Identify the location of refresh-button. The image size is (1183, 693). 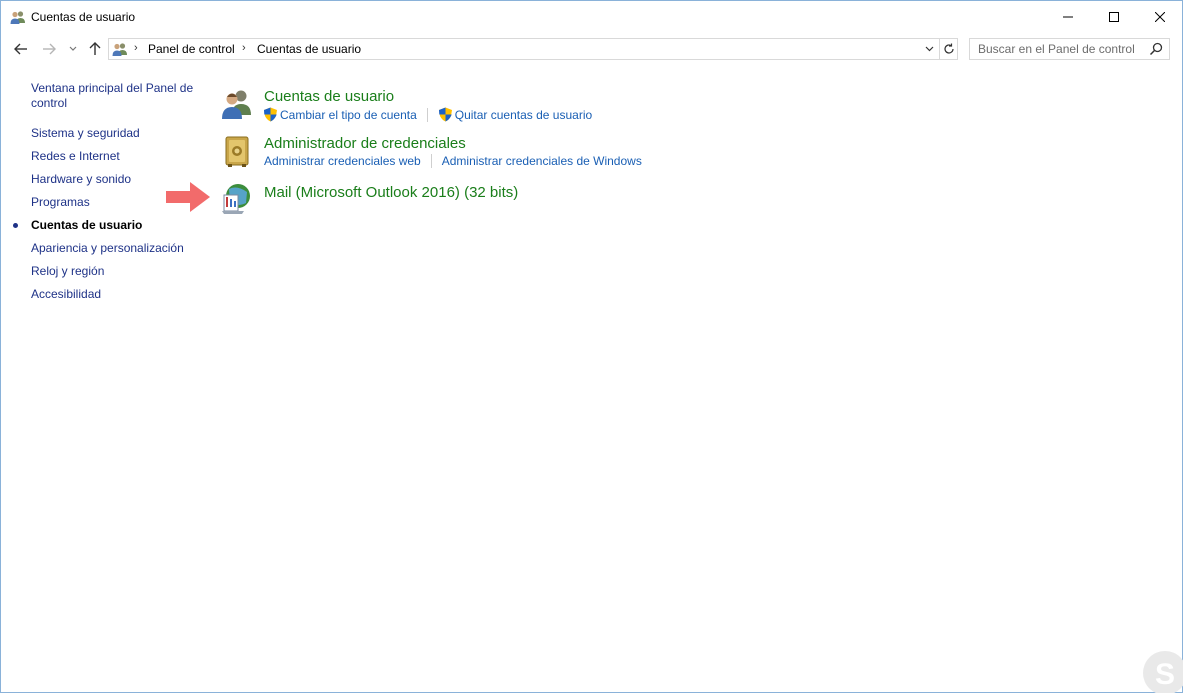
(948, 49).